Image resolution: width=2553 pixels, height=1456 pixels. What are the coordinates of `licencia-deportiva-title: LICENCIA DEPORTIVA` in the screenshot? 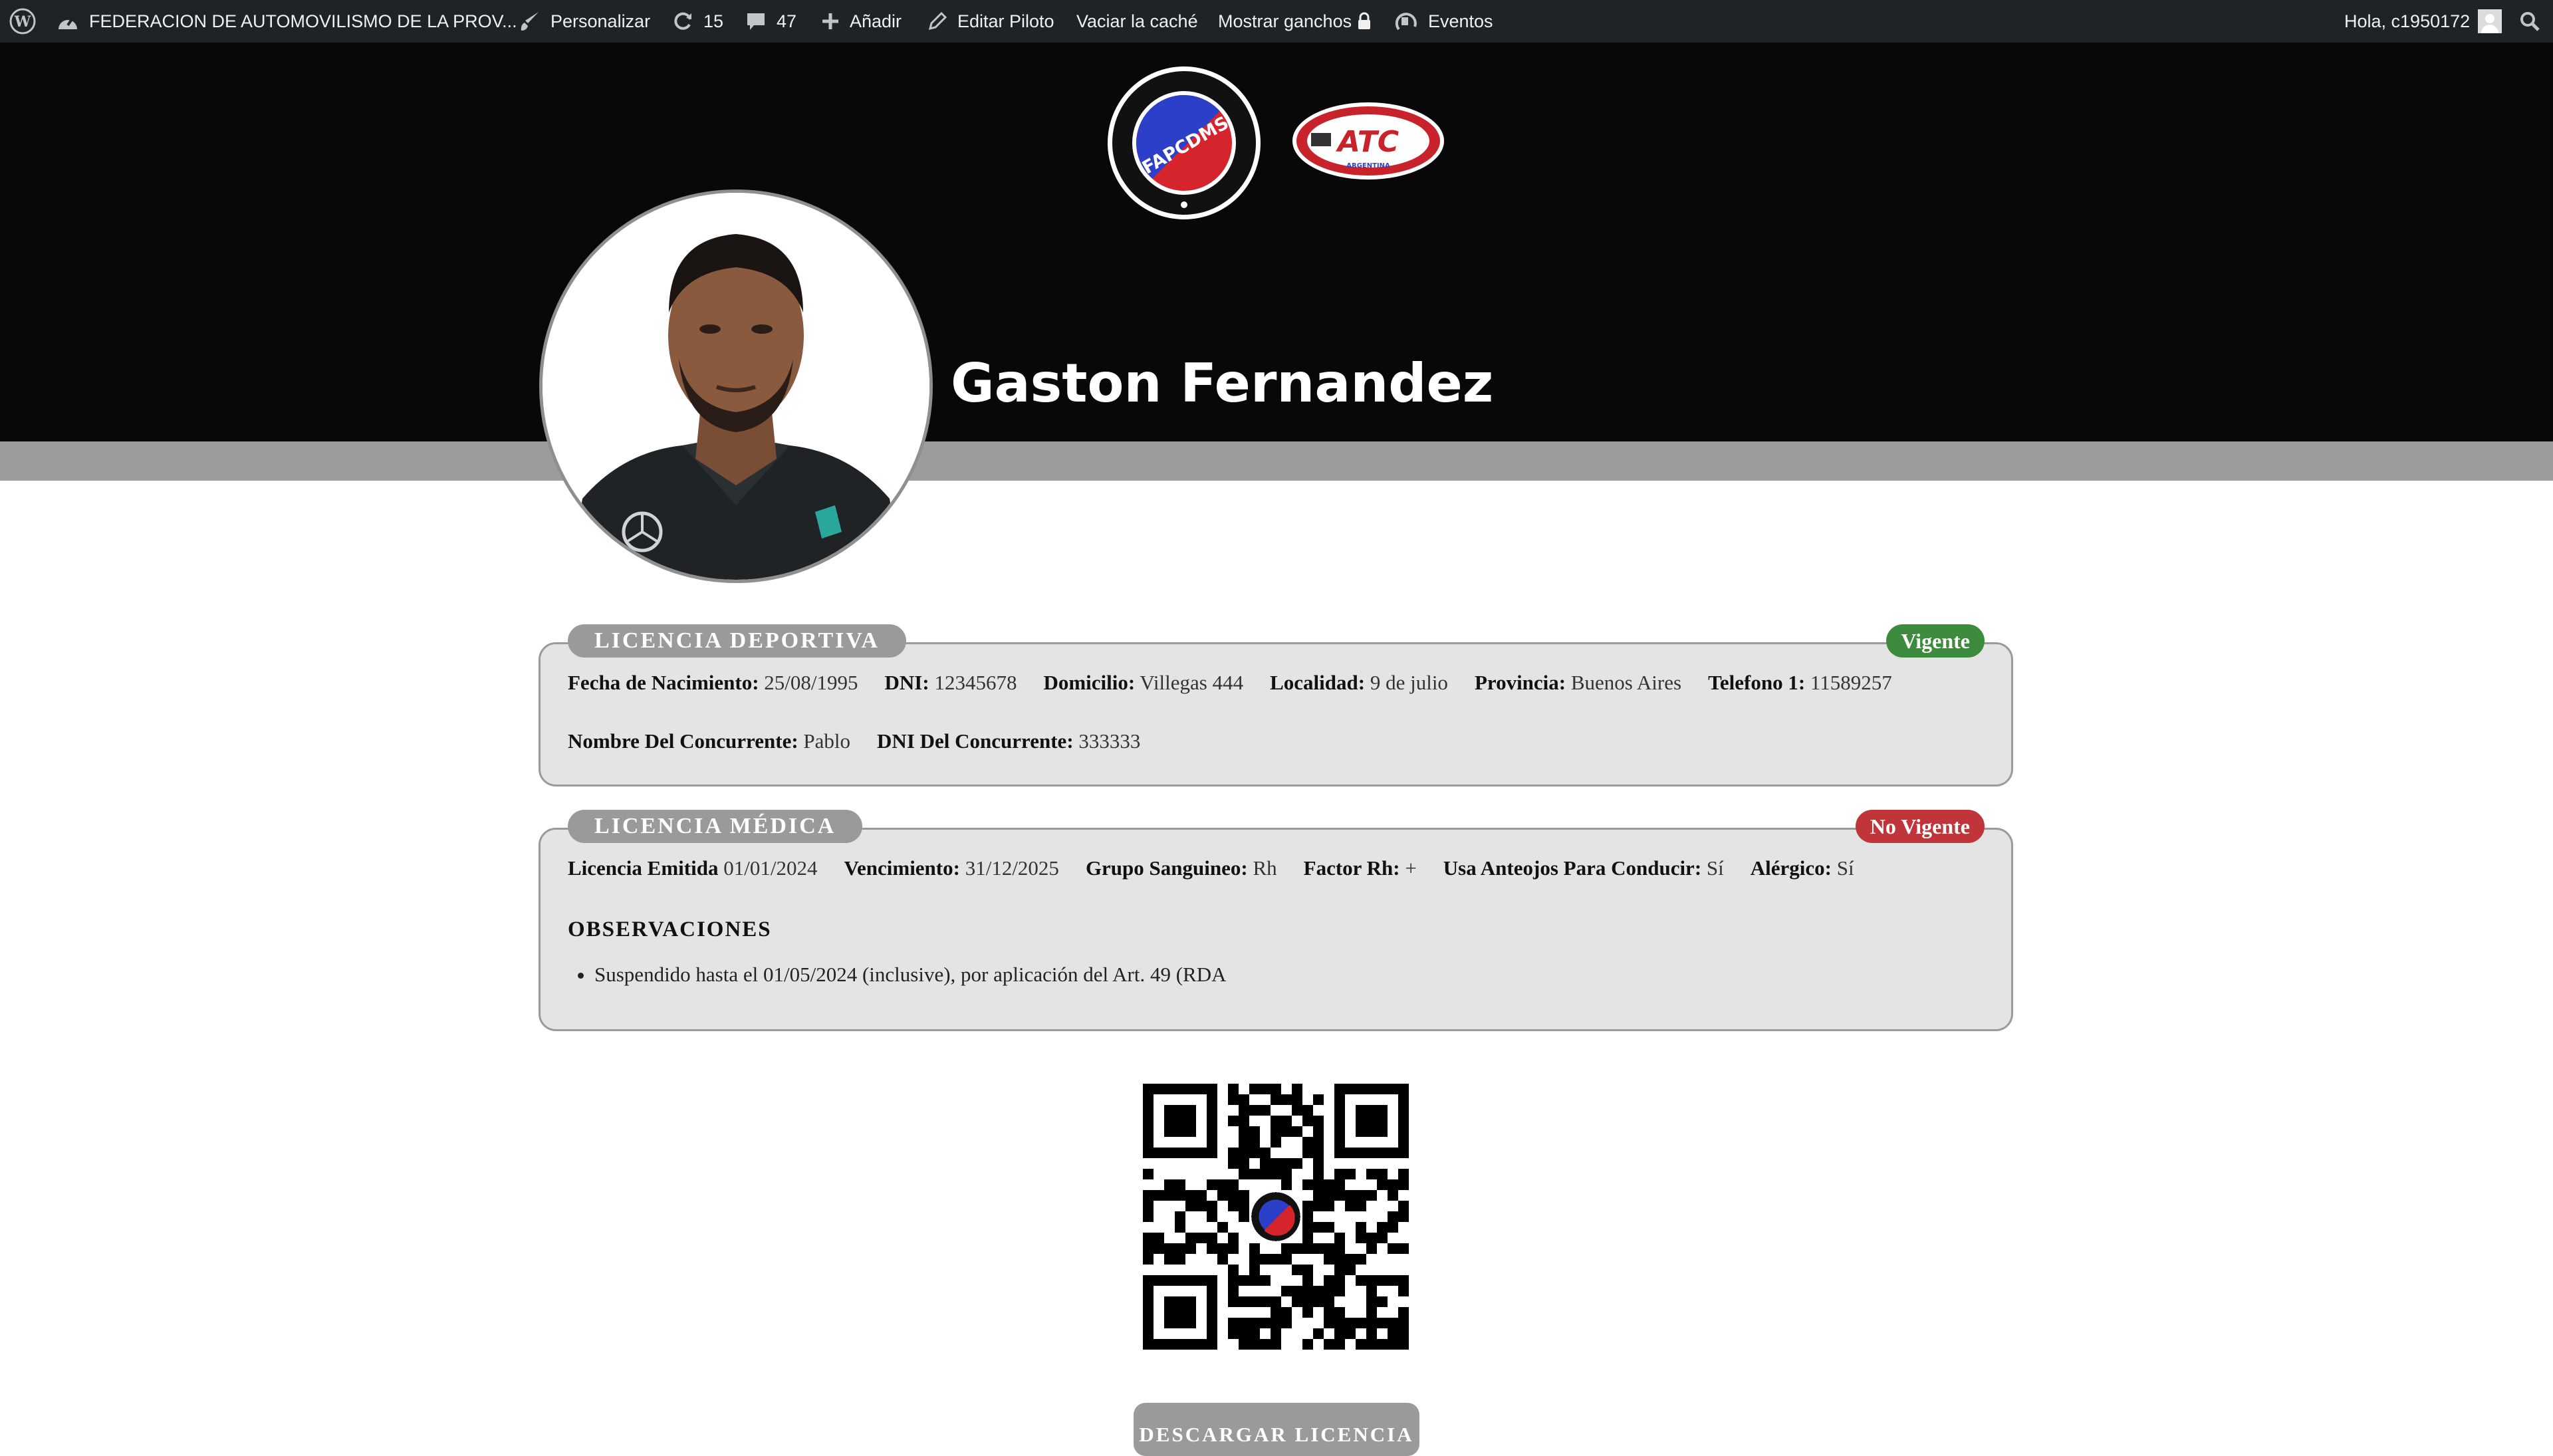 It's located at (737, 641).